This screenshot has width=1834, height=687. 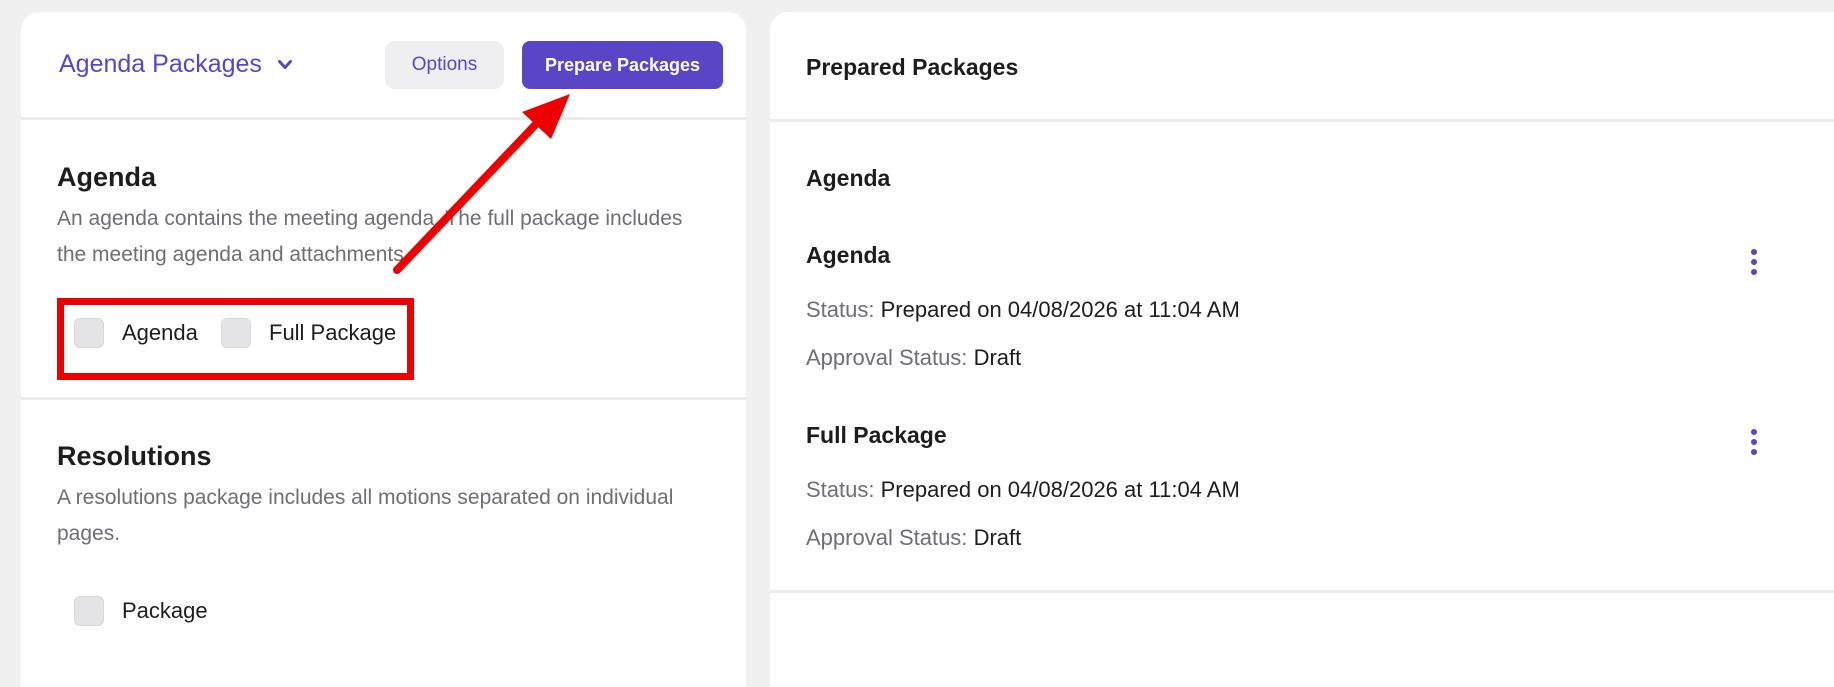 I want to click on prepare-packages-button: Prepare Packages, so click(x=622, y=65).